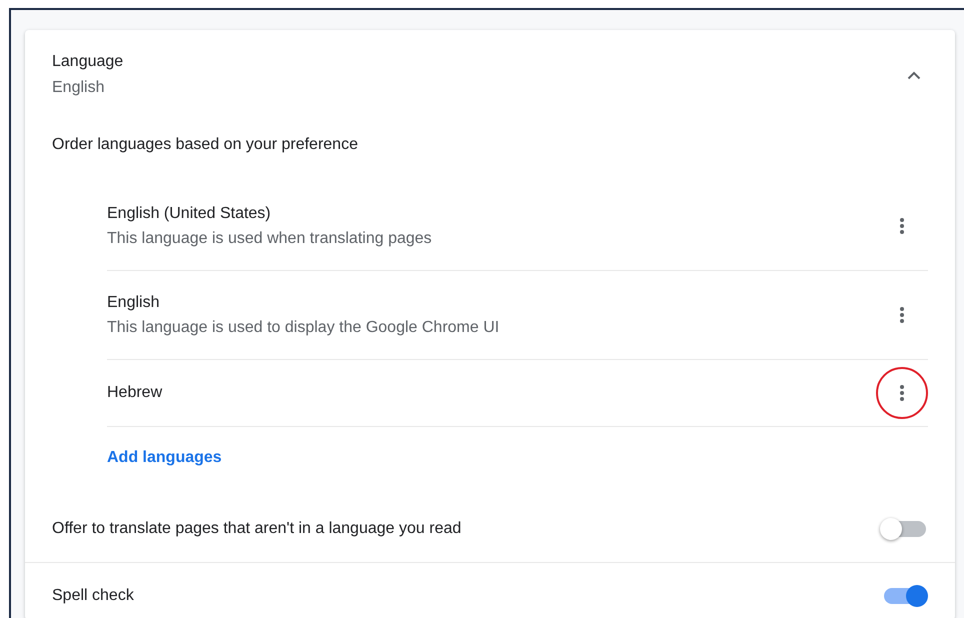 Image resolution: width=964 pixels, height=618 pixels. Describe the element at coordinates (257, 529) in the screenshot. I see `setting-label: Offer to translate pages that aren't in a language you read` at that location.